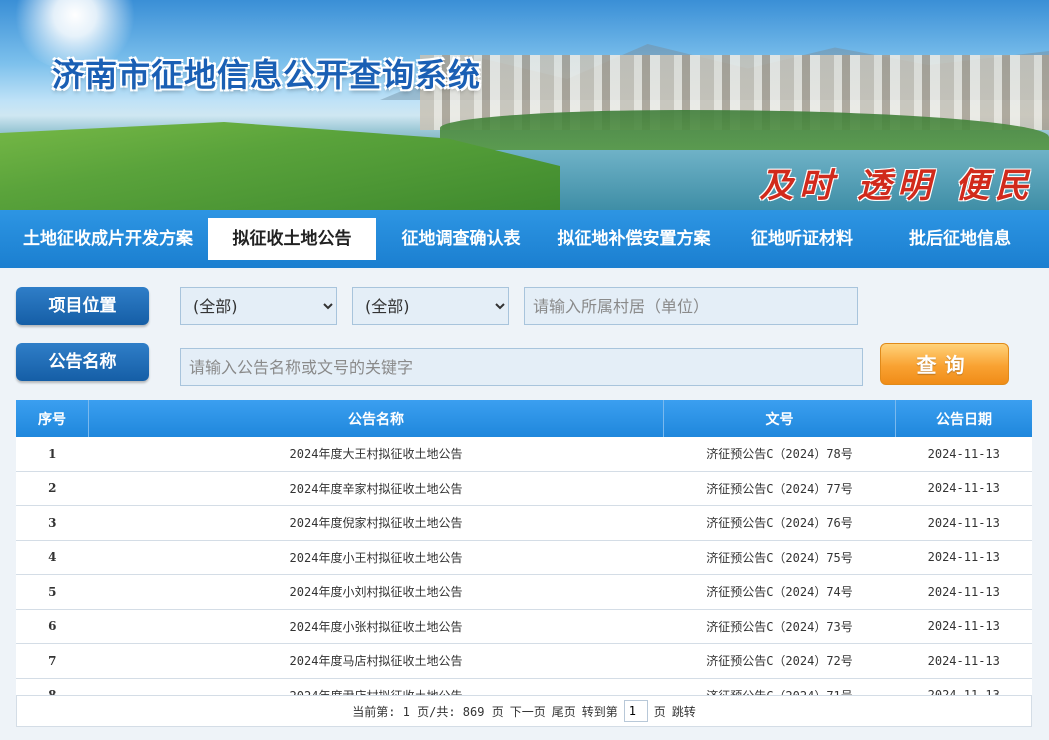 This screenshot has width=1049, height=740. I want to click on table-header-row: 序号 公告名称 文号 公告日期, so click(524, 418).